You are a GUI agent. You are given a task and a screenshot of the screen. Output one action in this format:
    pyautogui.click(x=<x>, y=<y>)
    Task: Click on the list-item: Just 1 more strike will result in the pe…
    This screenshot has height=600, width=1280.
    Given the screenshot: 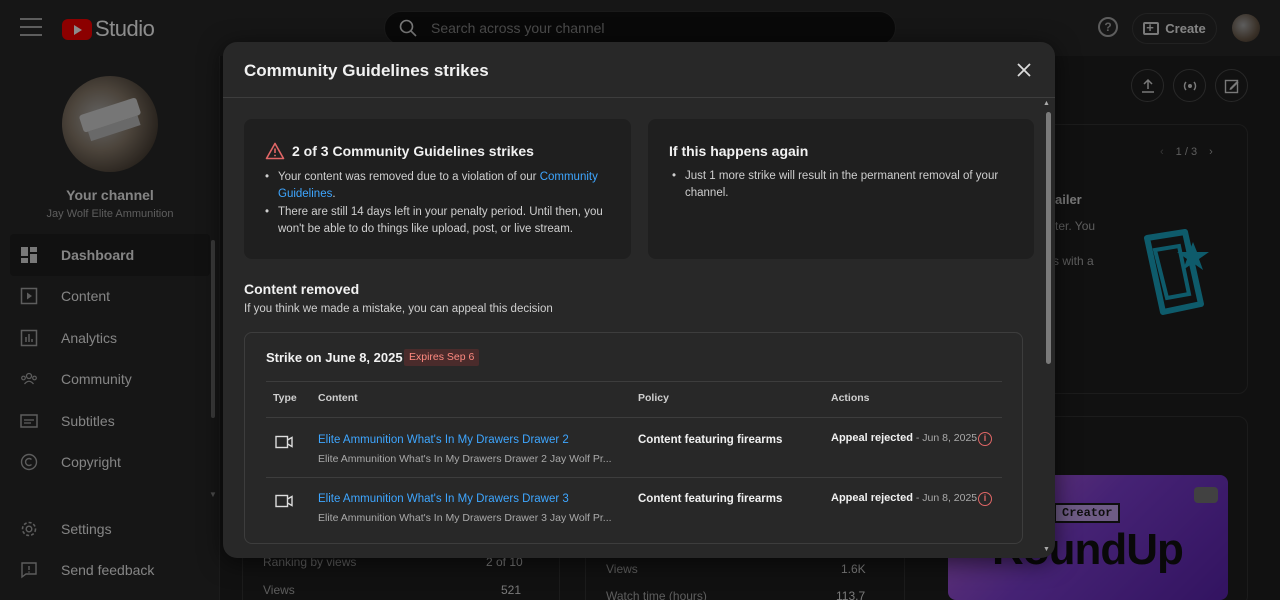 What is the action you would take?
    pyautogui.click(x=839, y=185)
    